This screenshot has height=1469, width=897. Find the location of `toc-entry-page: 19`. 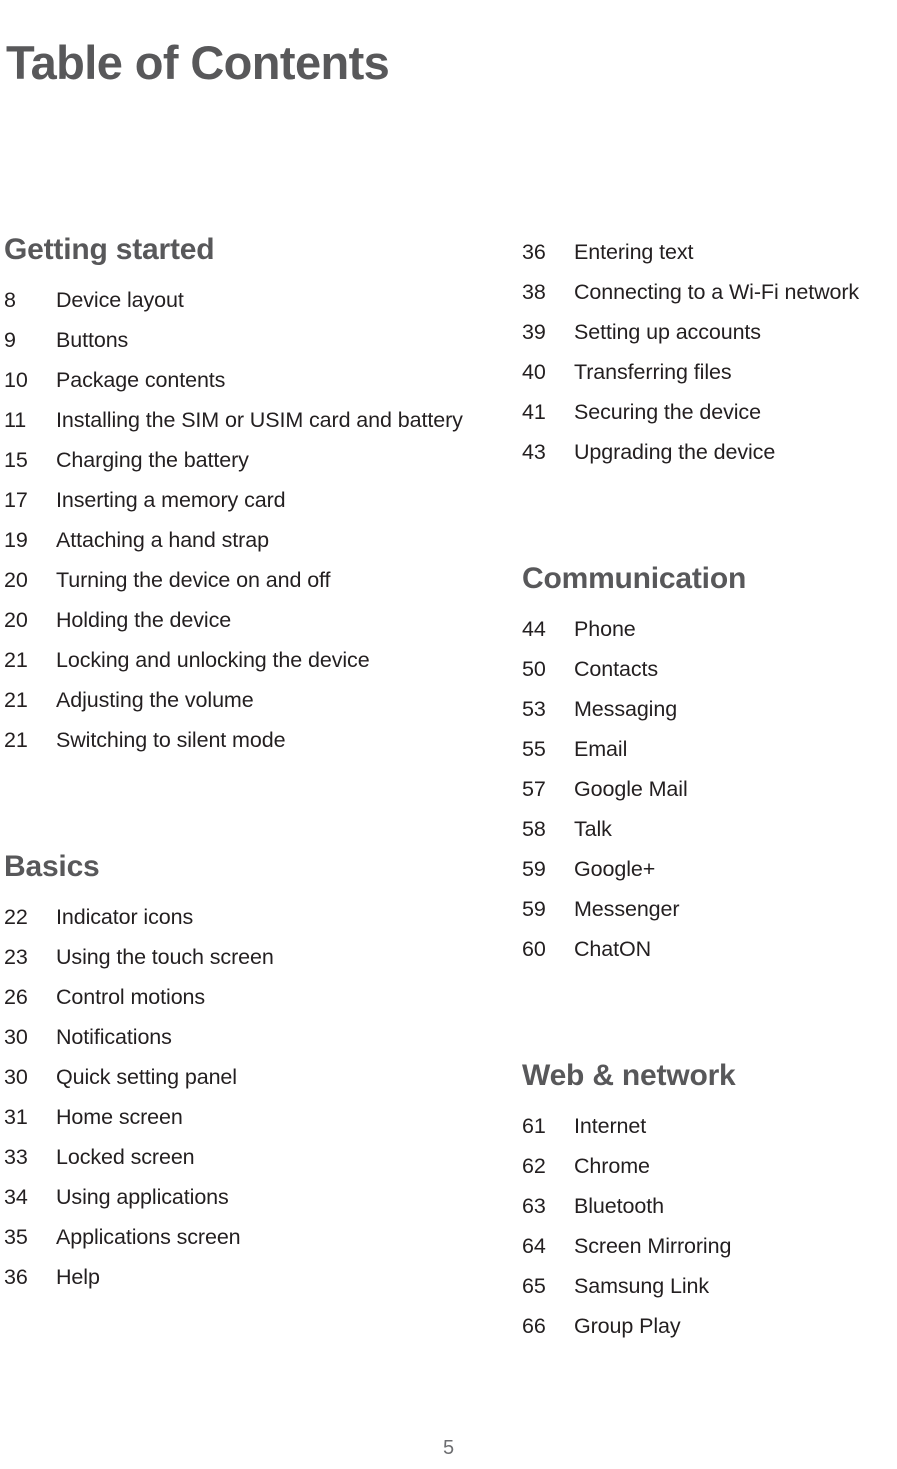

toc-entry-page: 19 is located at coordinates (16, 540).